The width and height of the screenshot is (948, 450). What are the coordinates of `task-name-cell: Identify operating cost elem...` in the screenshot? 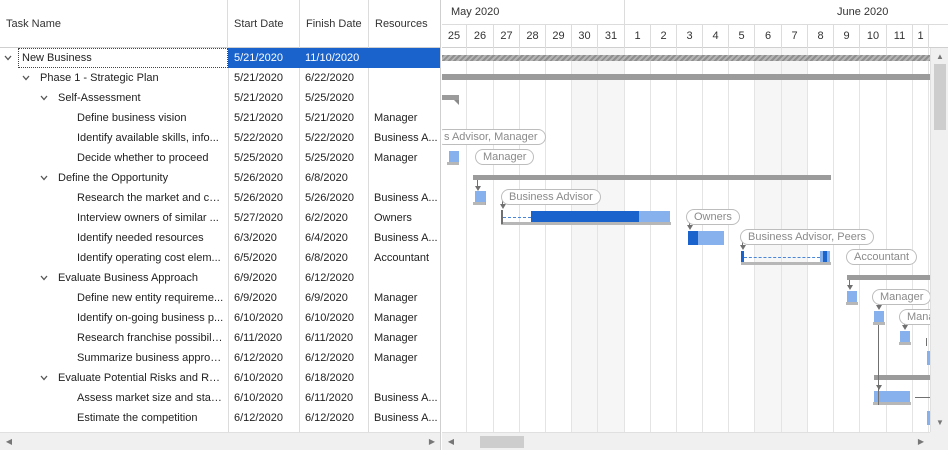 It's located at (150, 258).